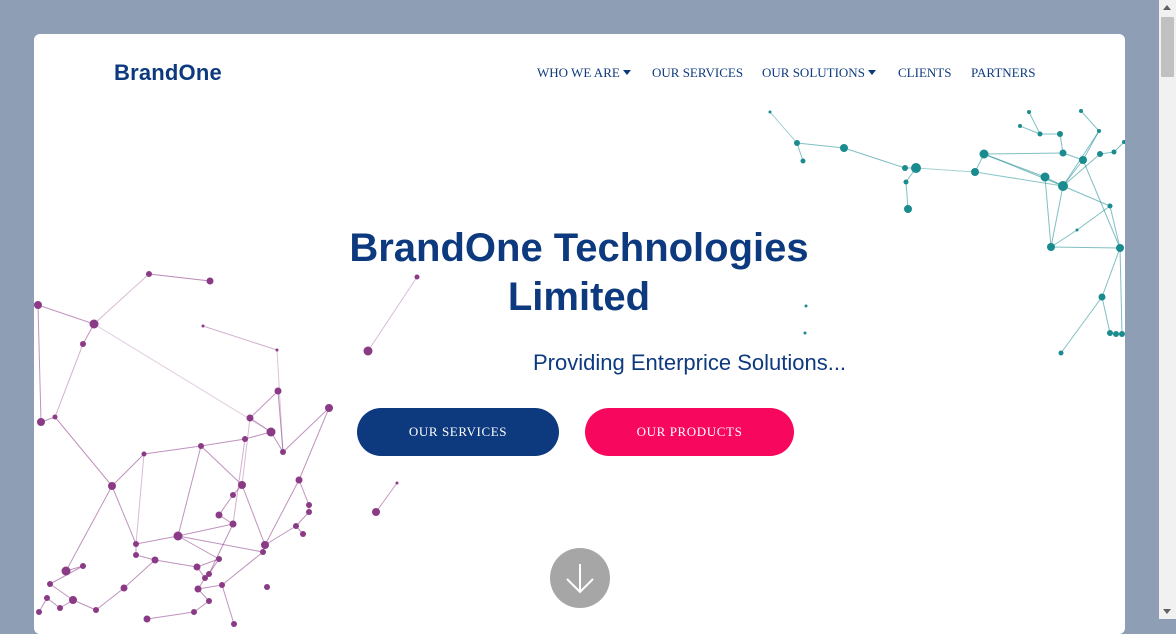 The height and width of the screenshot is (634, 1176). Describe the element at coordinates (924, 73) in the screenshot. I see `nav-clients: CLIENTS` at that location.